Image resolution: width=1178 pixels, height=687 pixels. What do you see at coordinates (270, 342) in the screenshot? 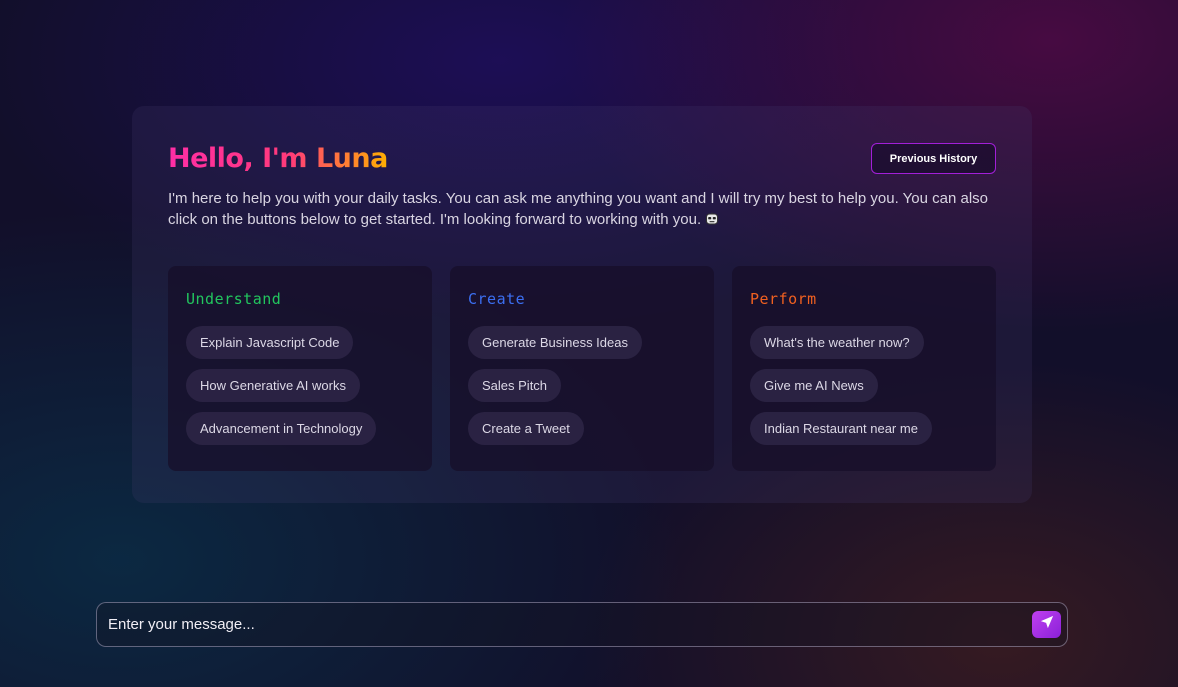
I see `prompt-chip: Explain Javascript Code` at bounding box center [270, 342].